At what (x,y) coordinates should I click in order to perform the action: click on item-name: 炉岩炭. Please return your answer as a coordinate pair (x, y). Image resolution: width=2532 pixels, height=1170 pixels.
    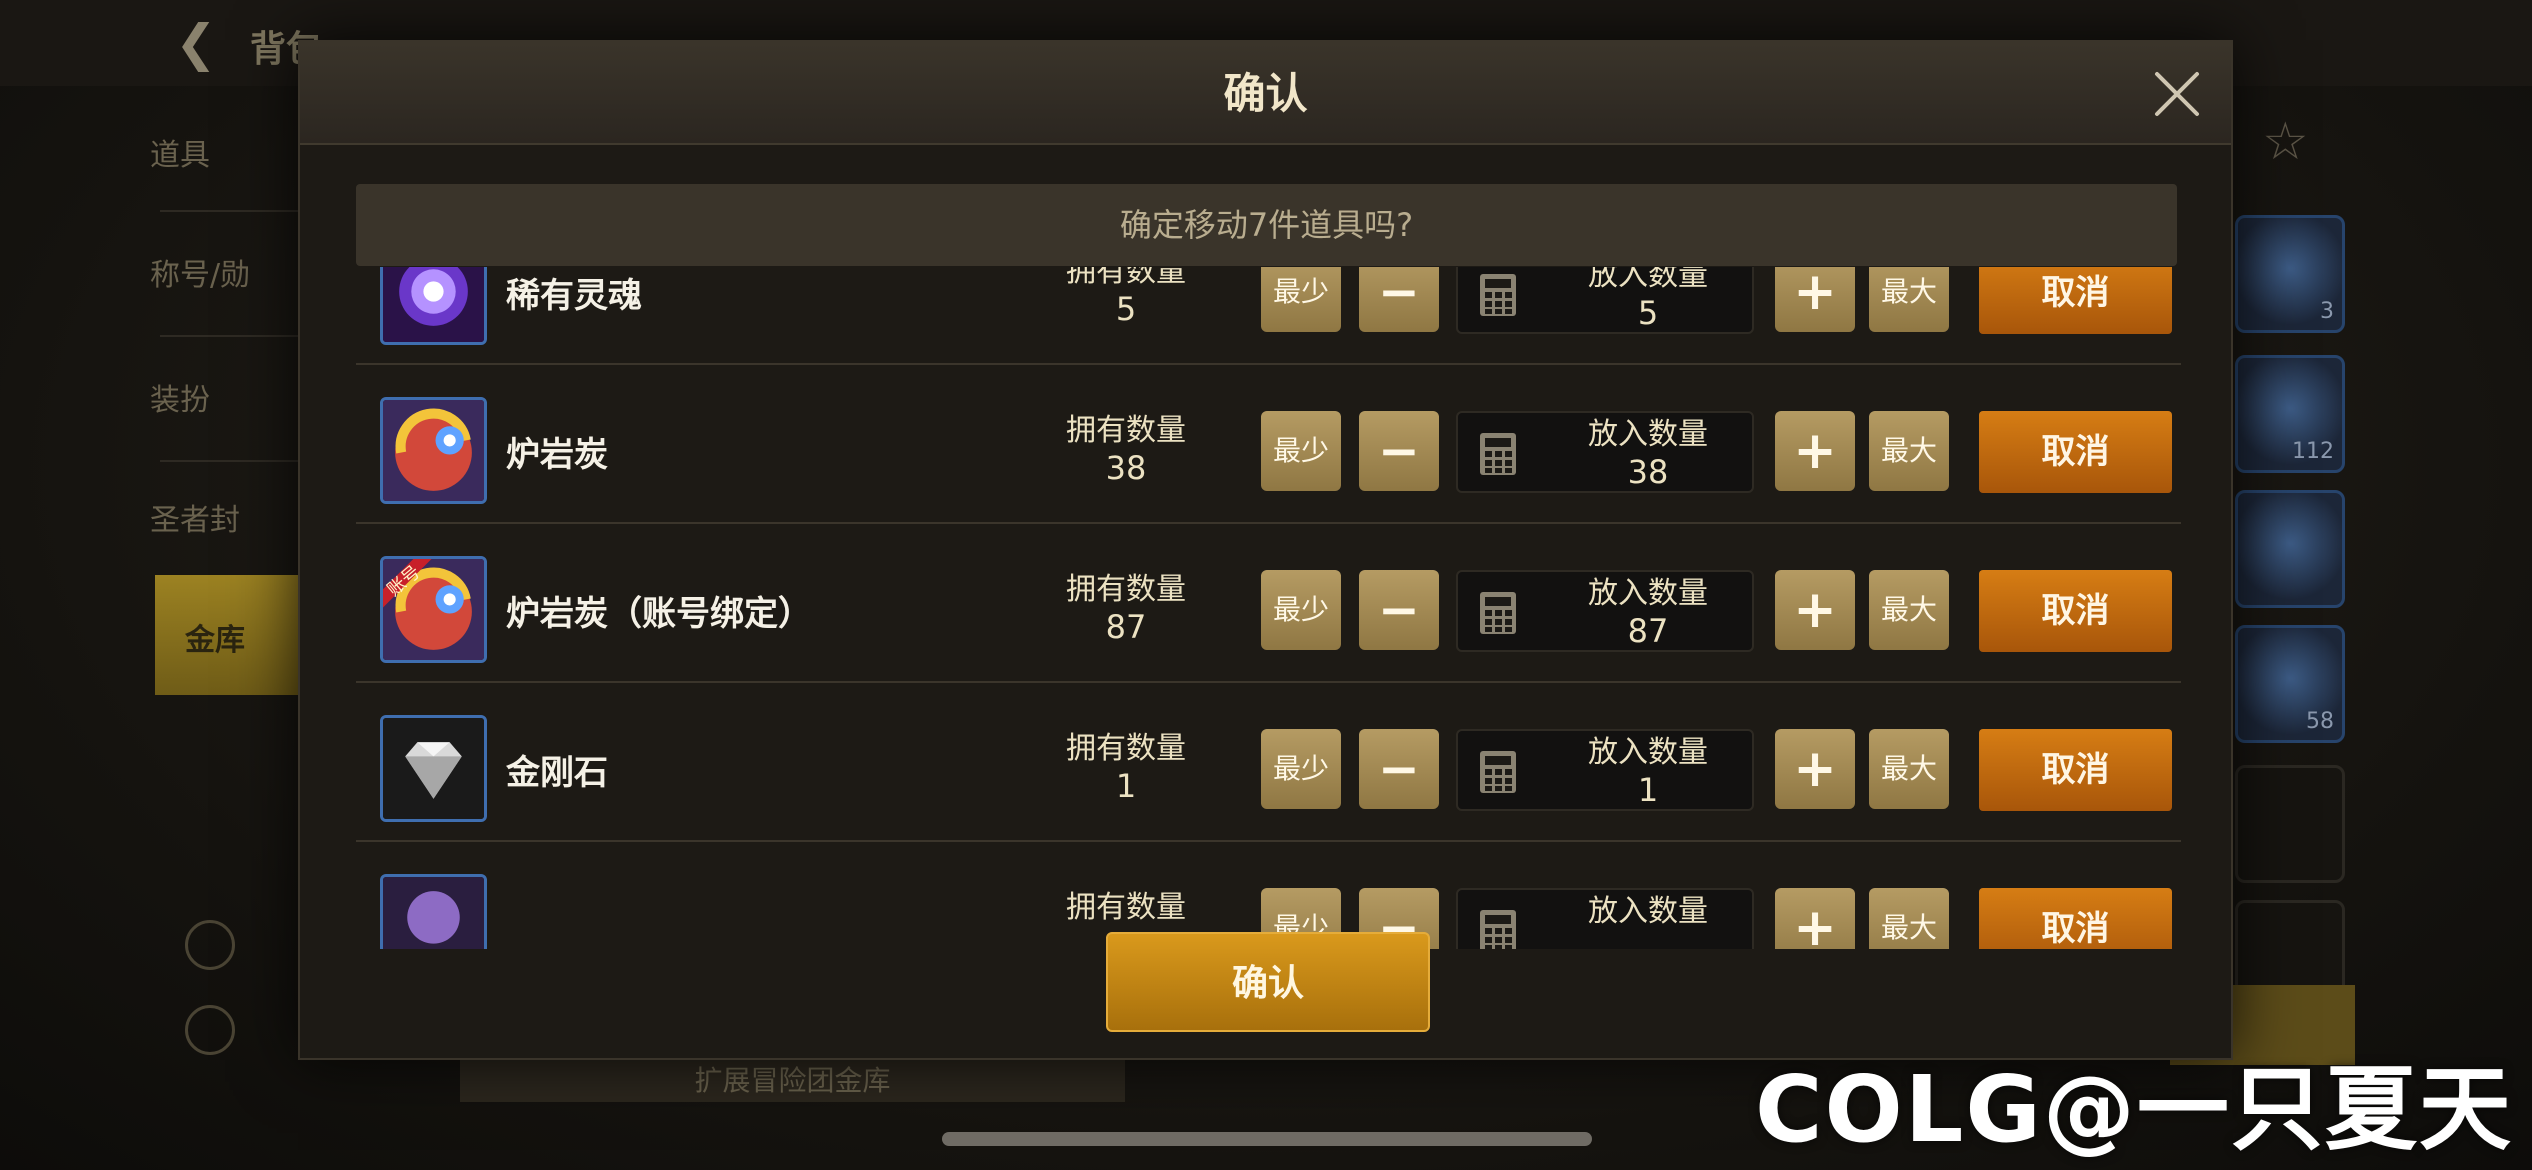
    Looking at the image, I should click on (557, 455).